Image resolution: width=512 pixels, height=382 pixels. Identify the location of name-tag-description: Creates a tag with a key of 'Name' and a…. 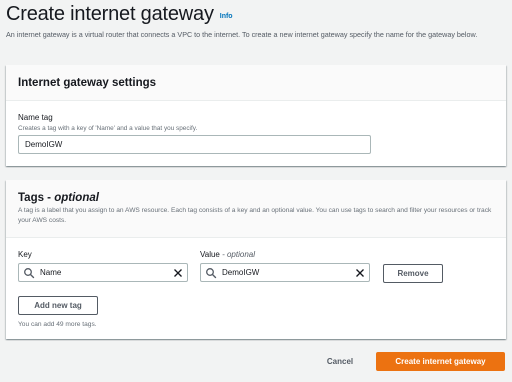
(108, 128).